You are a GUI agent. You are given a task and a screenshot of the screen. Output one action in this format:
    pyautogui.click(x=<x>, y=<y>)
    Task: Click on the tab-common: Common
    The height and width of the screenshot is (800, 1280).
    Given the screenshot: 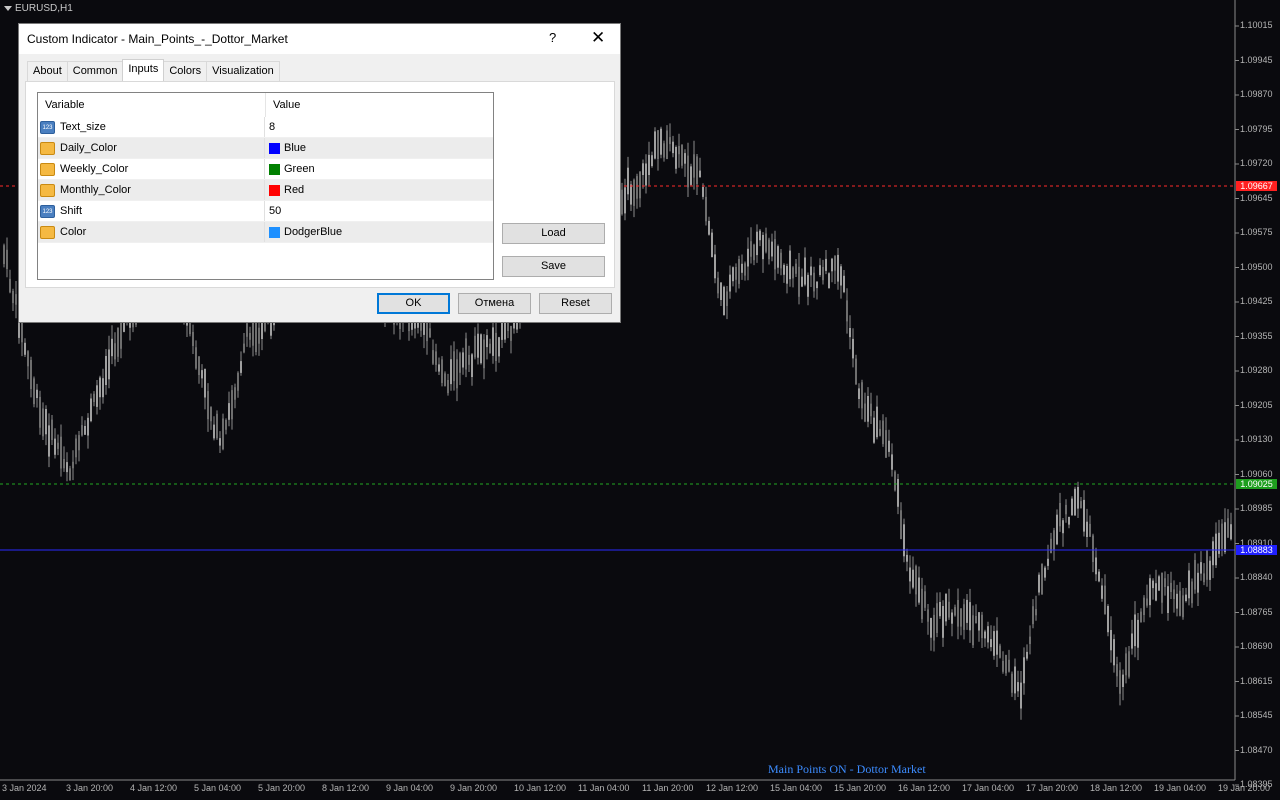 What is the action you would take?
    pyautogui.click(x=95, y=71)
    